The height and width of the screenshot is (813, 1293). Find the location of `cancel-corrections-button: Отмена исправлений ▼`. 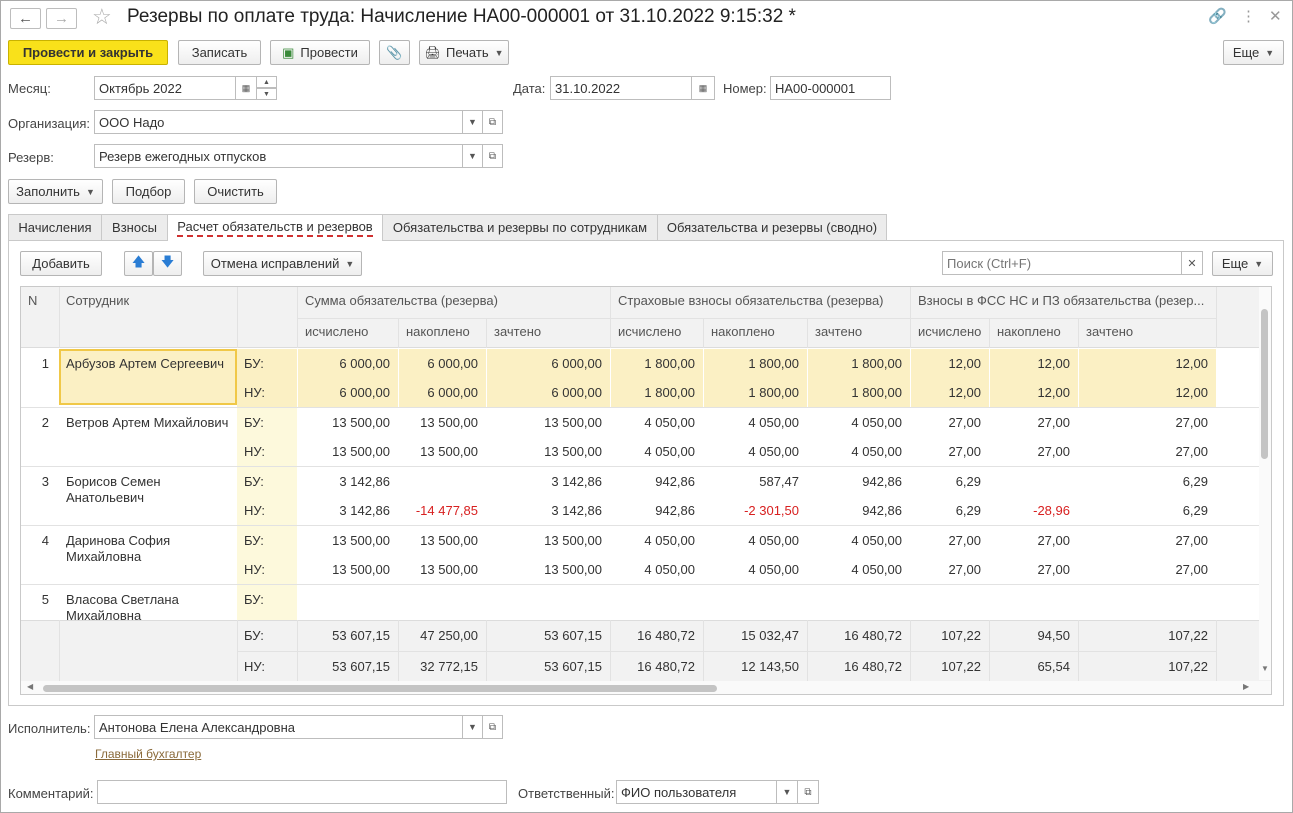

cancel-corrections-button: Отмена исправлений ▼ is located at coordinates (282, 263).